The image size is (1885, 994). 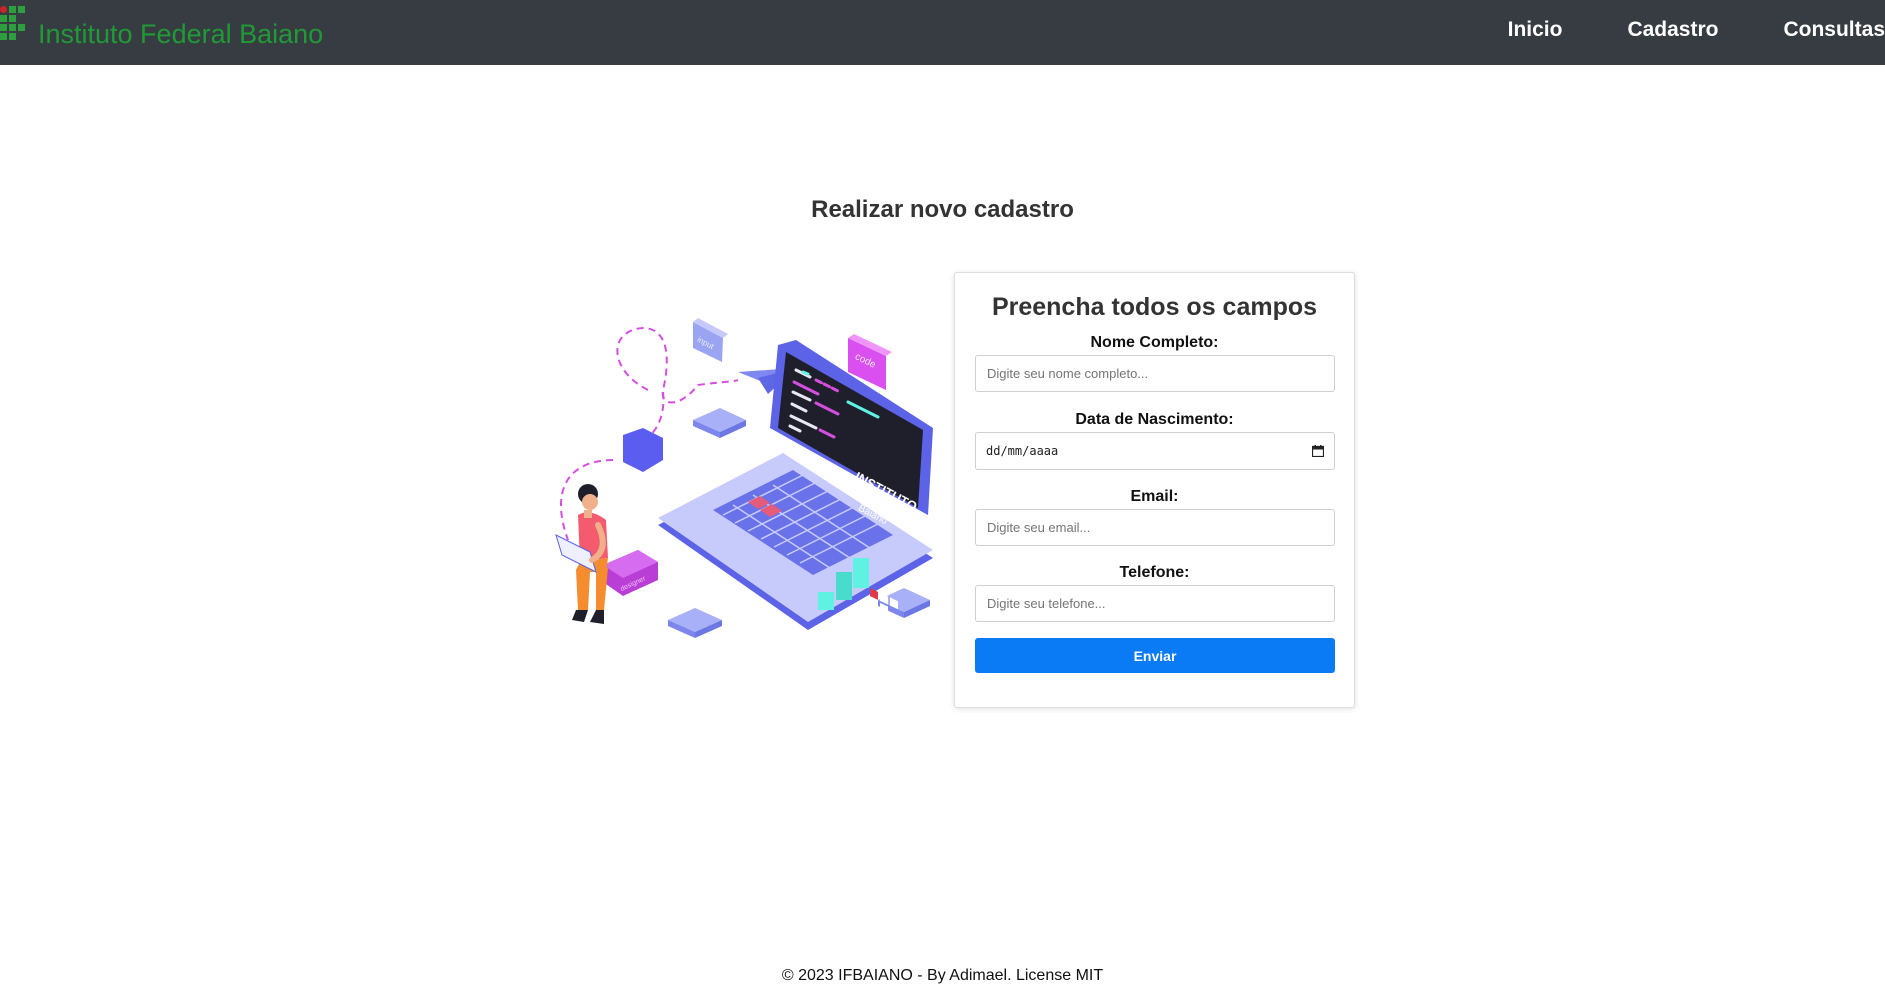 What do you see at coordinates (181, 34) in the screenshot?
I see `brand-name: Instituto Federal Baiano` at bounding box center [181, 34].